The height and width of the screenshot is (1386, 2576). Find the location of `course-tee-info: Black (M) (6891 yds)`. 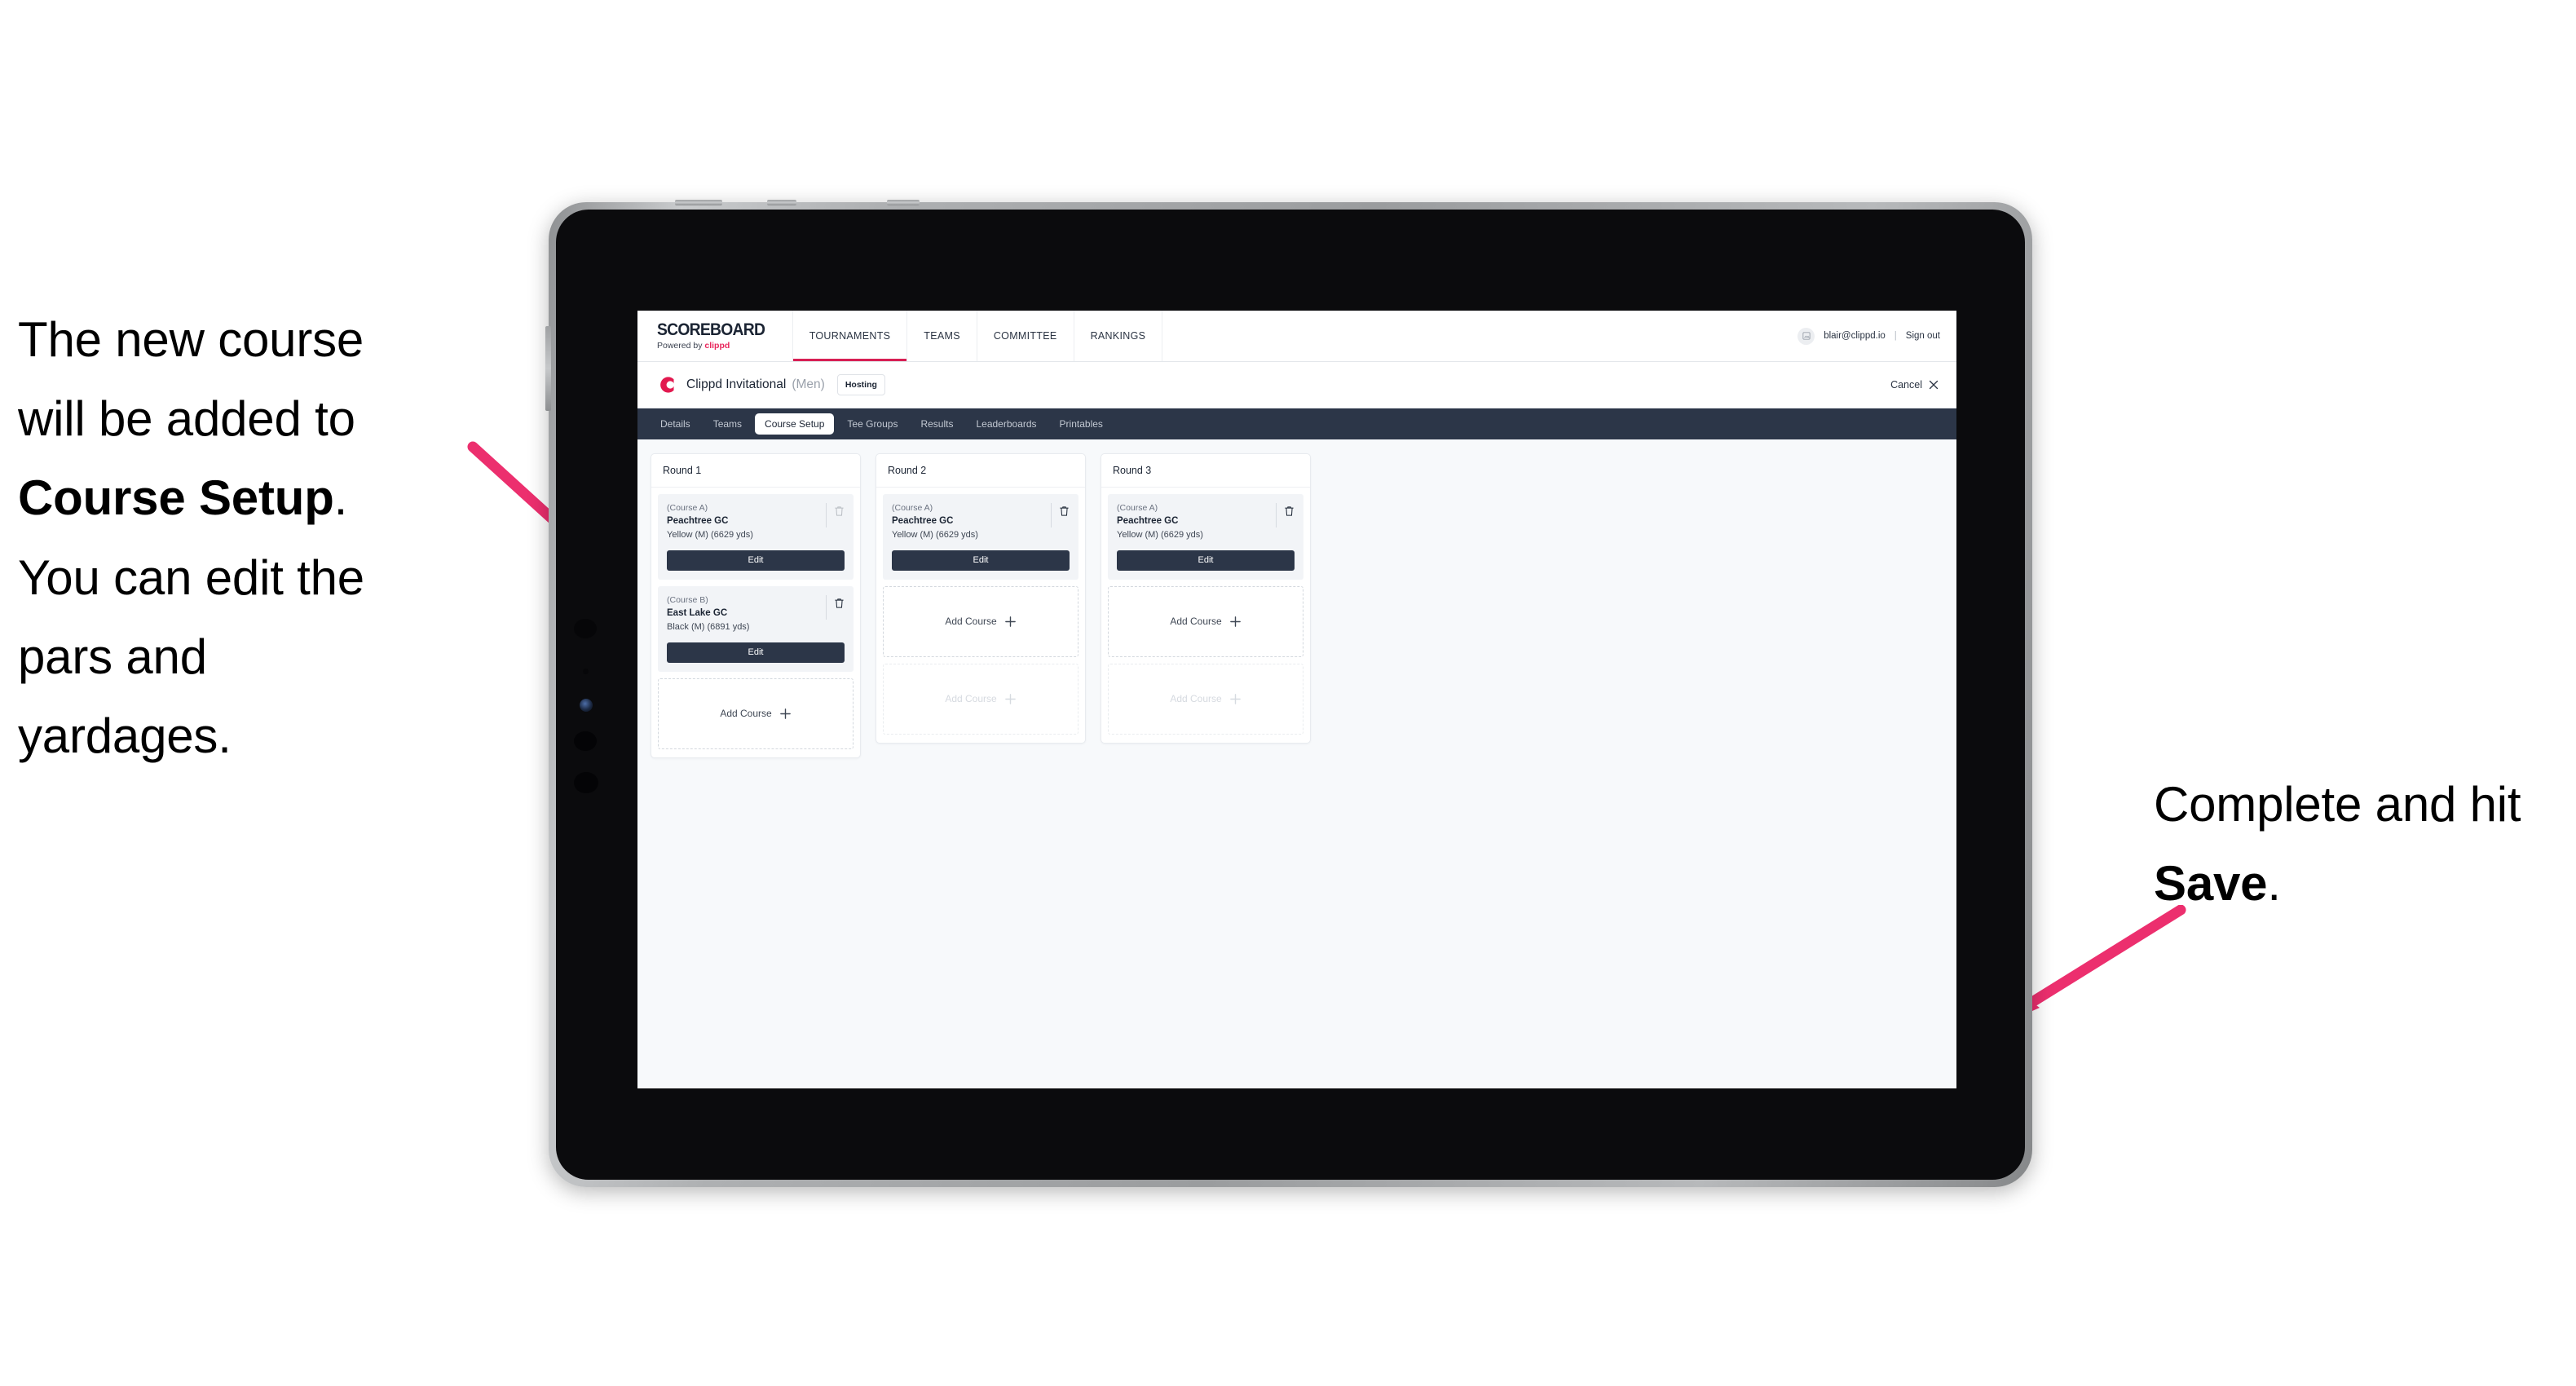

course-tee-info: Black (M) (6891 yds) is located at coordinates (708, 627).